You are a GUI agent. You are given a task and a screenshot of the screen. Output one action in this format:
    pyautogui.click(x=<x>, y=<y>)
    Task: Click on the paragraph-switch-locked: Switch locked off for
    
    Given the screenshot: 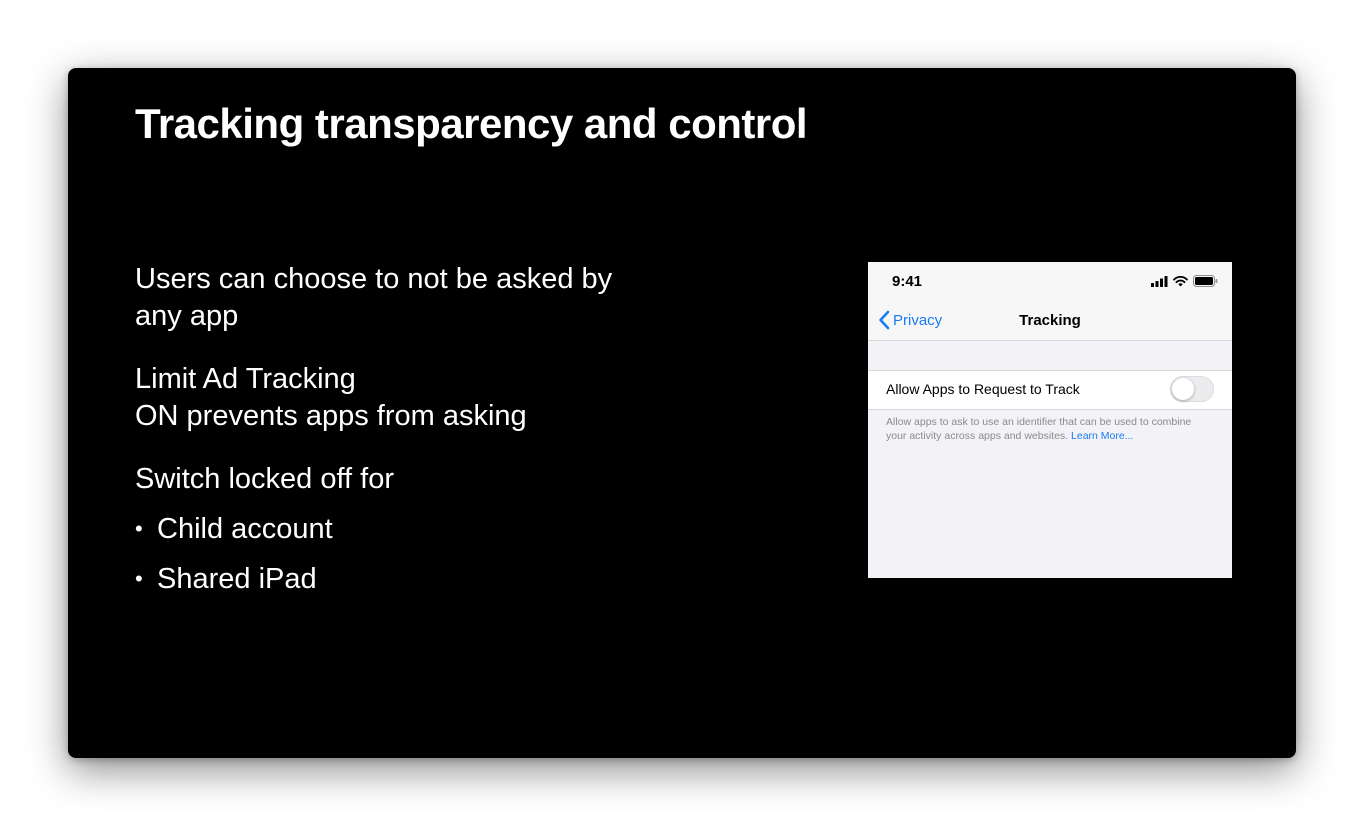 What is the action you would take?
    pyautogui.click(x=264, y=479)
    